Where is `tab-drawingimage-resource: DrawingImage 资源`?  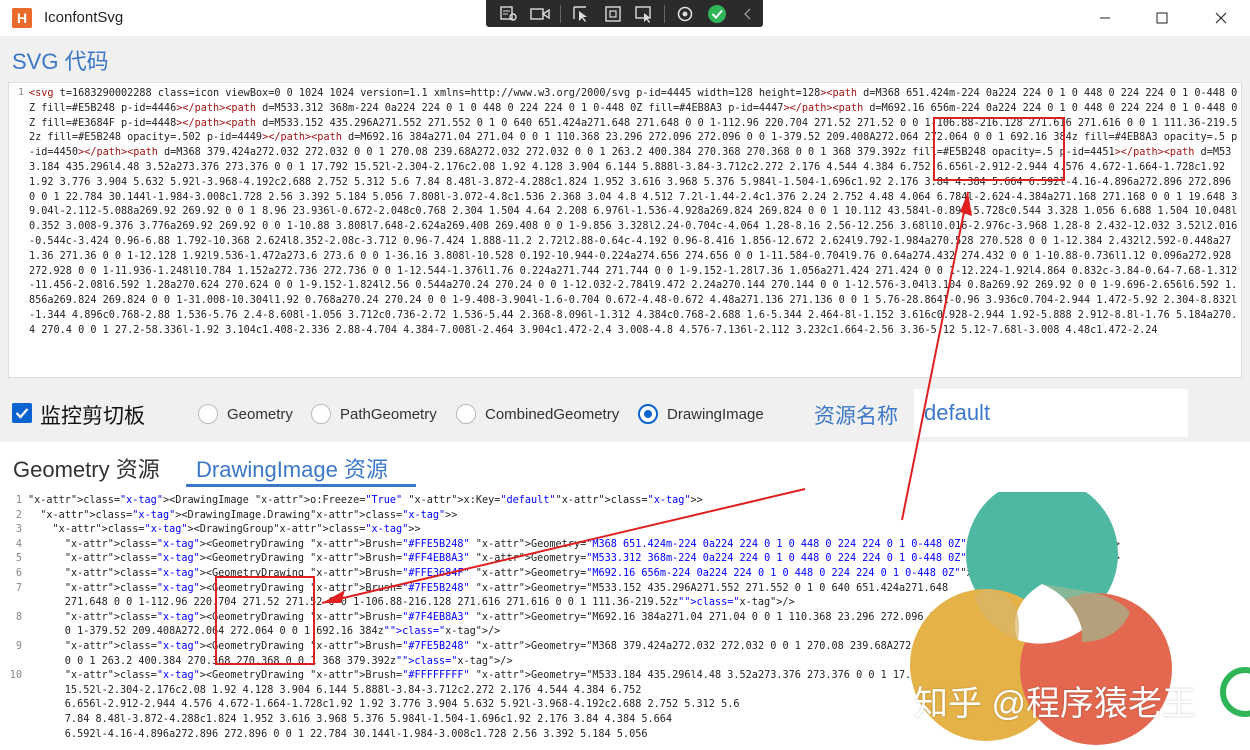
tab-drawingimage-resource: DrawingImage 资源 is located at coordinates (292, 468).